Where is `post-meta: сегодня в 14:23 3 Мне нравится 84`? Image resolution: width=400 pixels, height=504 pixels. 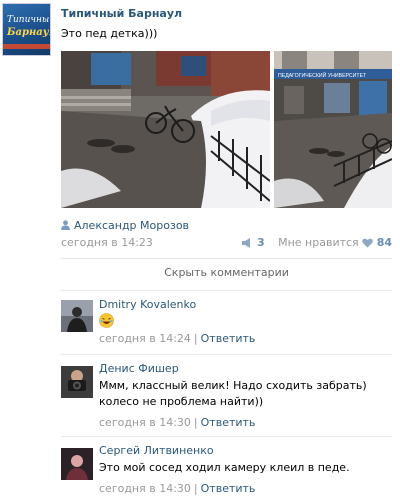
post-meta: сегодня в 14:23 3 Мне нравится 84 is located at coordinates (226, 243).